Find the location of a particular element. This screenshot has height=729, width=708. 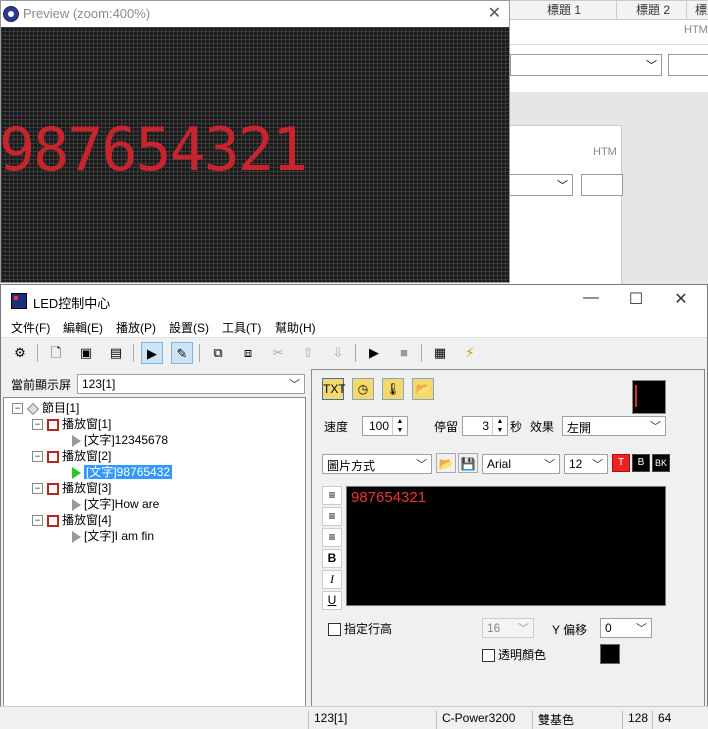

bold-button: B is located at coordinates (332, 558).